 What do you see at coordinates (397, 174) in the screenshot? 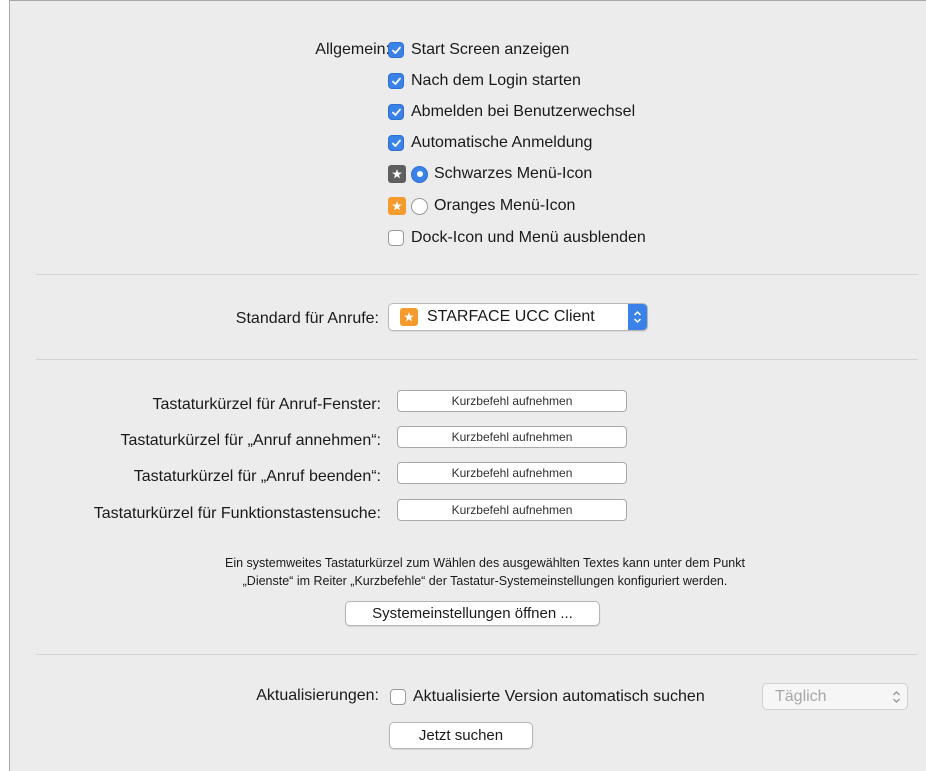
I see `dark-menu-icon` at bounding box center [397, 174].